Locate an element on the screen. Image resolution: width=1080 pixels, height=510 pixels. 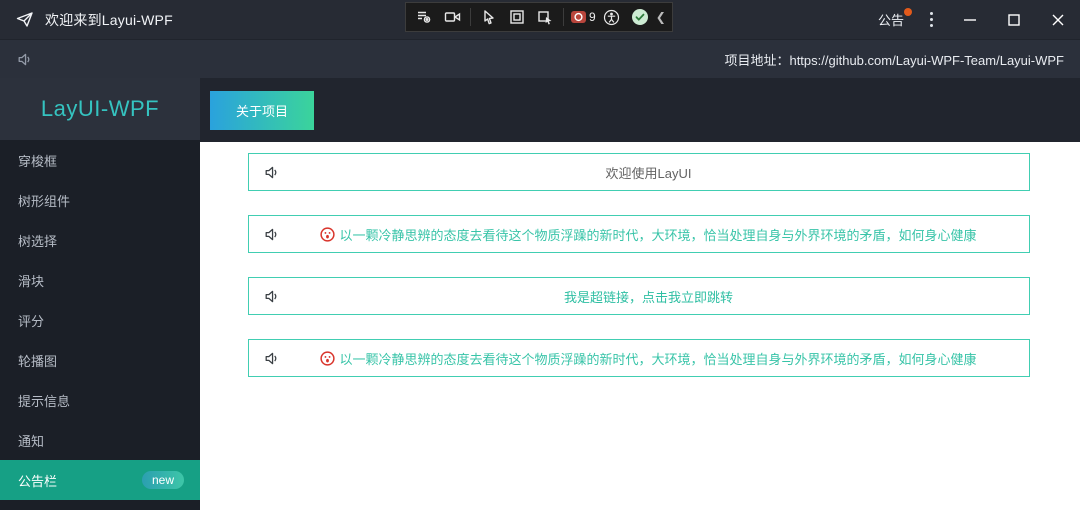
status-check-icon is located at coordinates (640, 17).